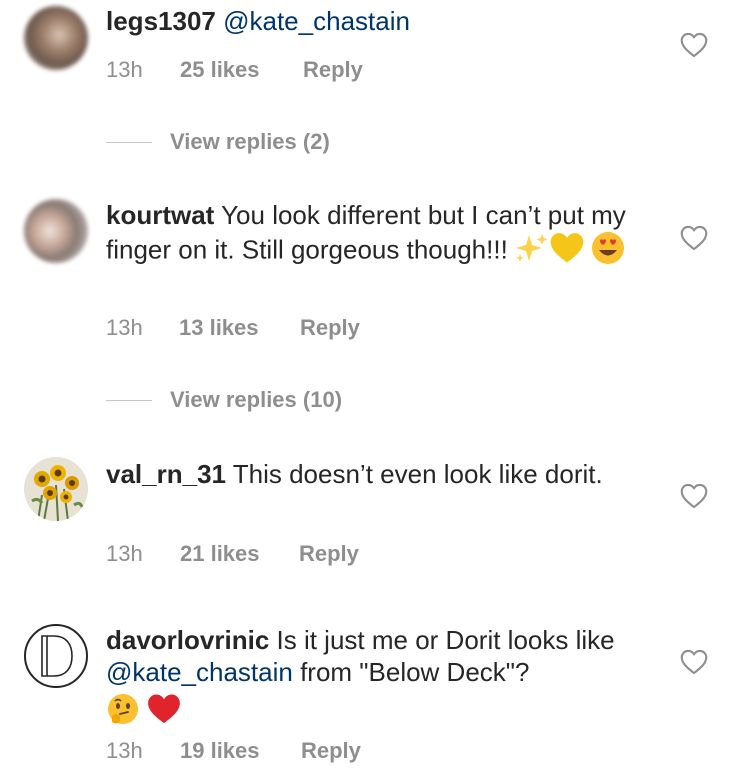 The image size is (750, 772). What do you see at coordinates (160, 215) in the screenshot?
I see `username: kourtwat` at bounding box center [160, 215].